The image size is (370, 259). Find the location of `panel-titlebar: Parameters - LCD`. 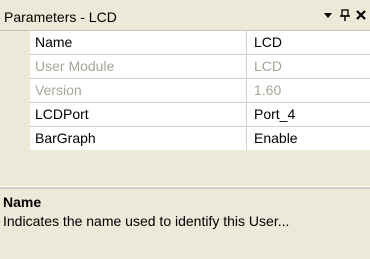

panel-titlebar: Parameters - LCD is located at coordinates (185, 15).